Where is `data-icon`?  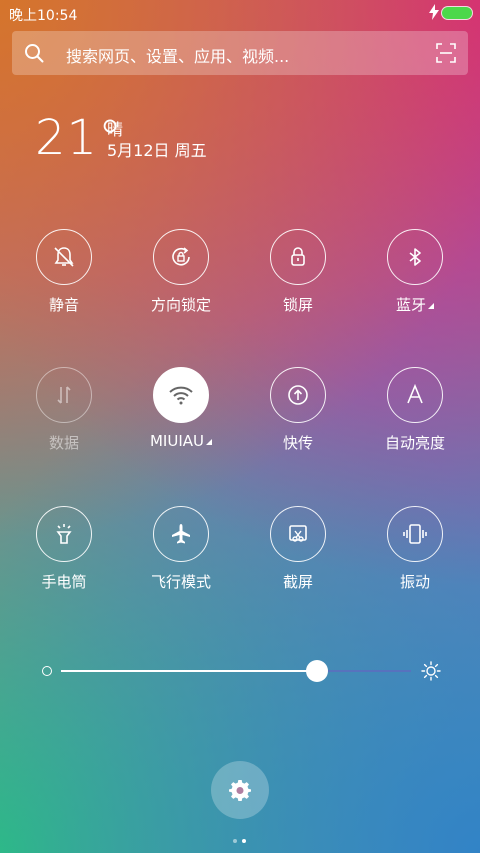 data-icon is located at coordinates (64, 395).